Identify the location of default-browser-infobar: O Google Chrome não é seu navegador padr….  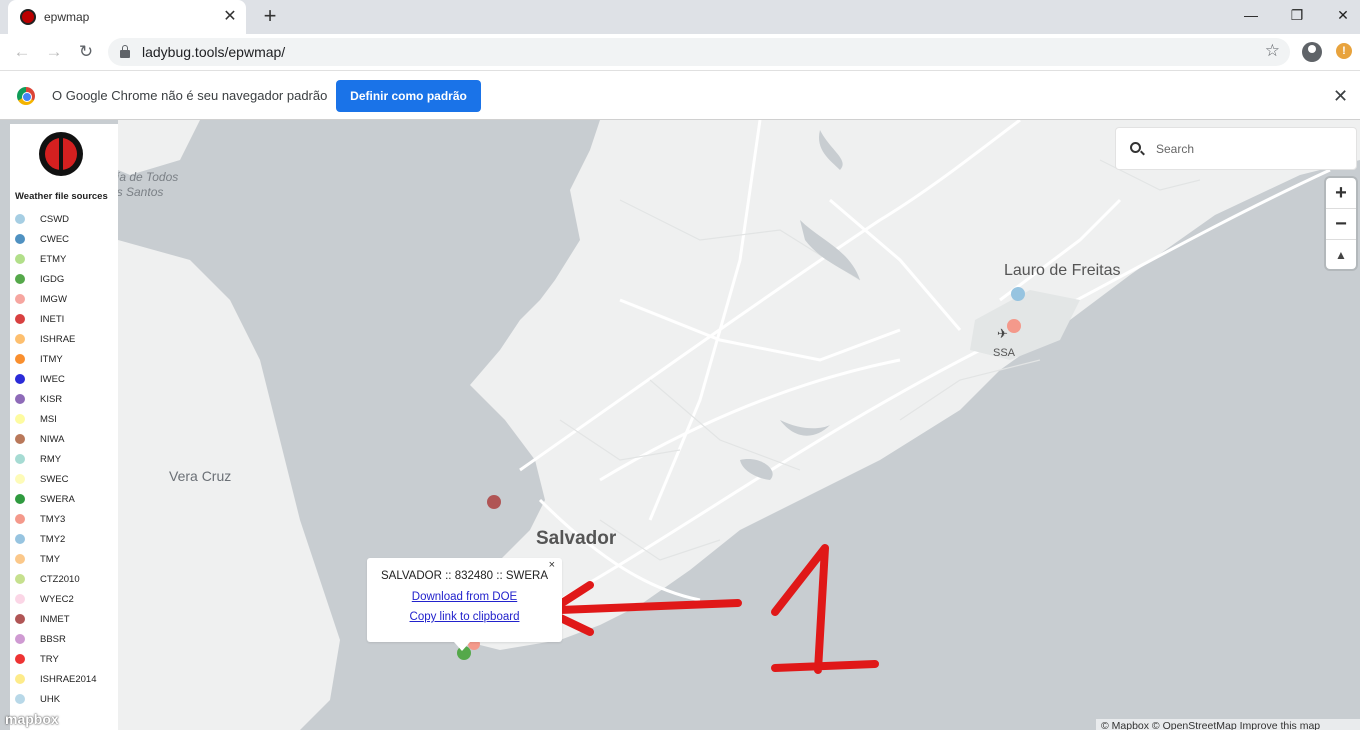
(680, 95).